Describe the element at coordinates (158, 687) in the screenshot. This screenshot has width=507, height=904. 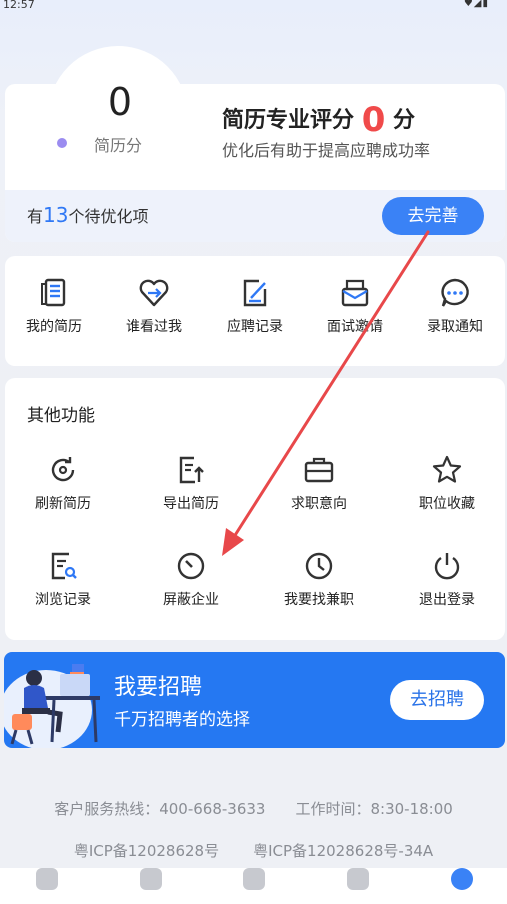
I see `recruit-title: 我要招聘` at that location.